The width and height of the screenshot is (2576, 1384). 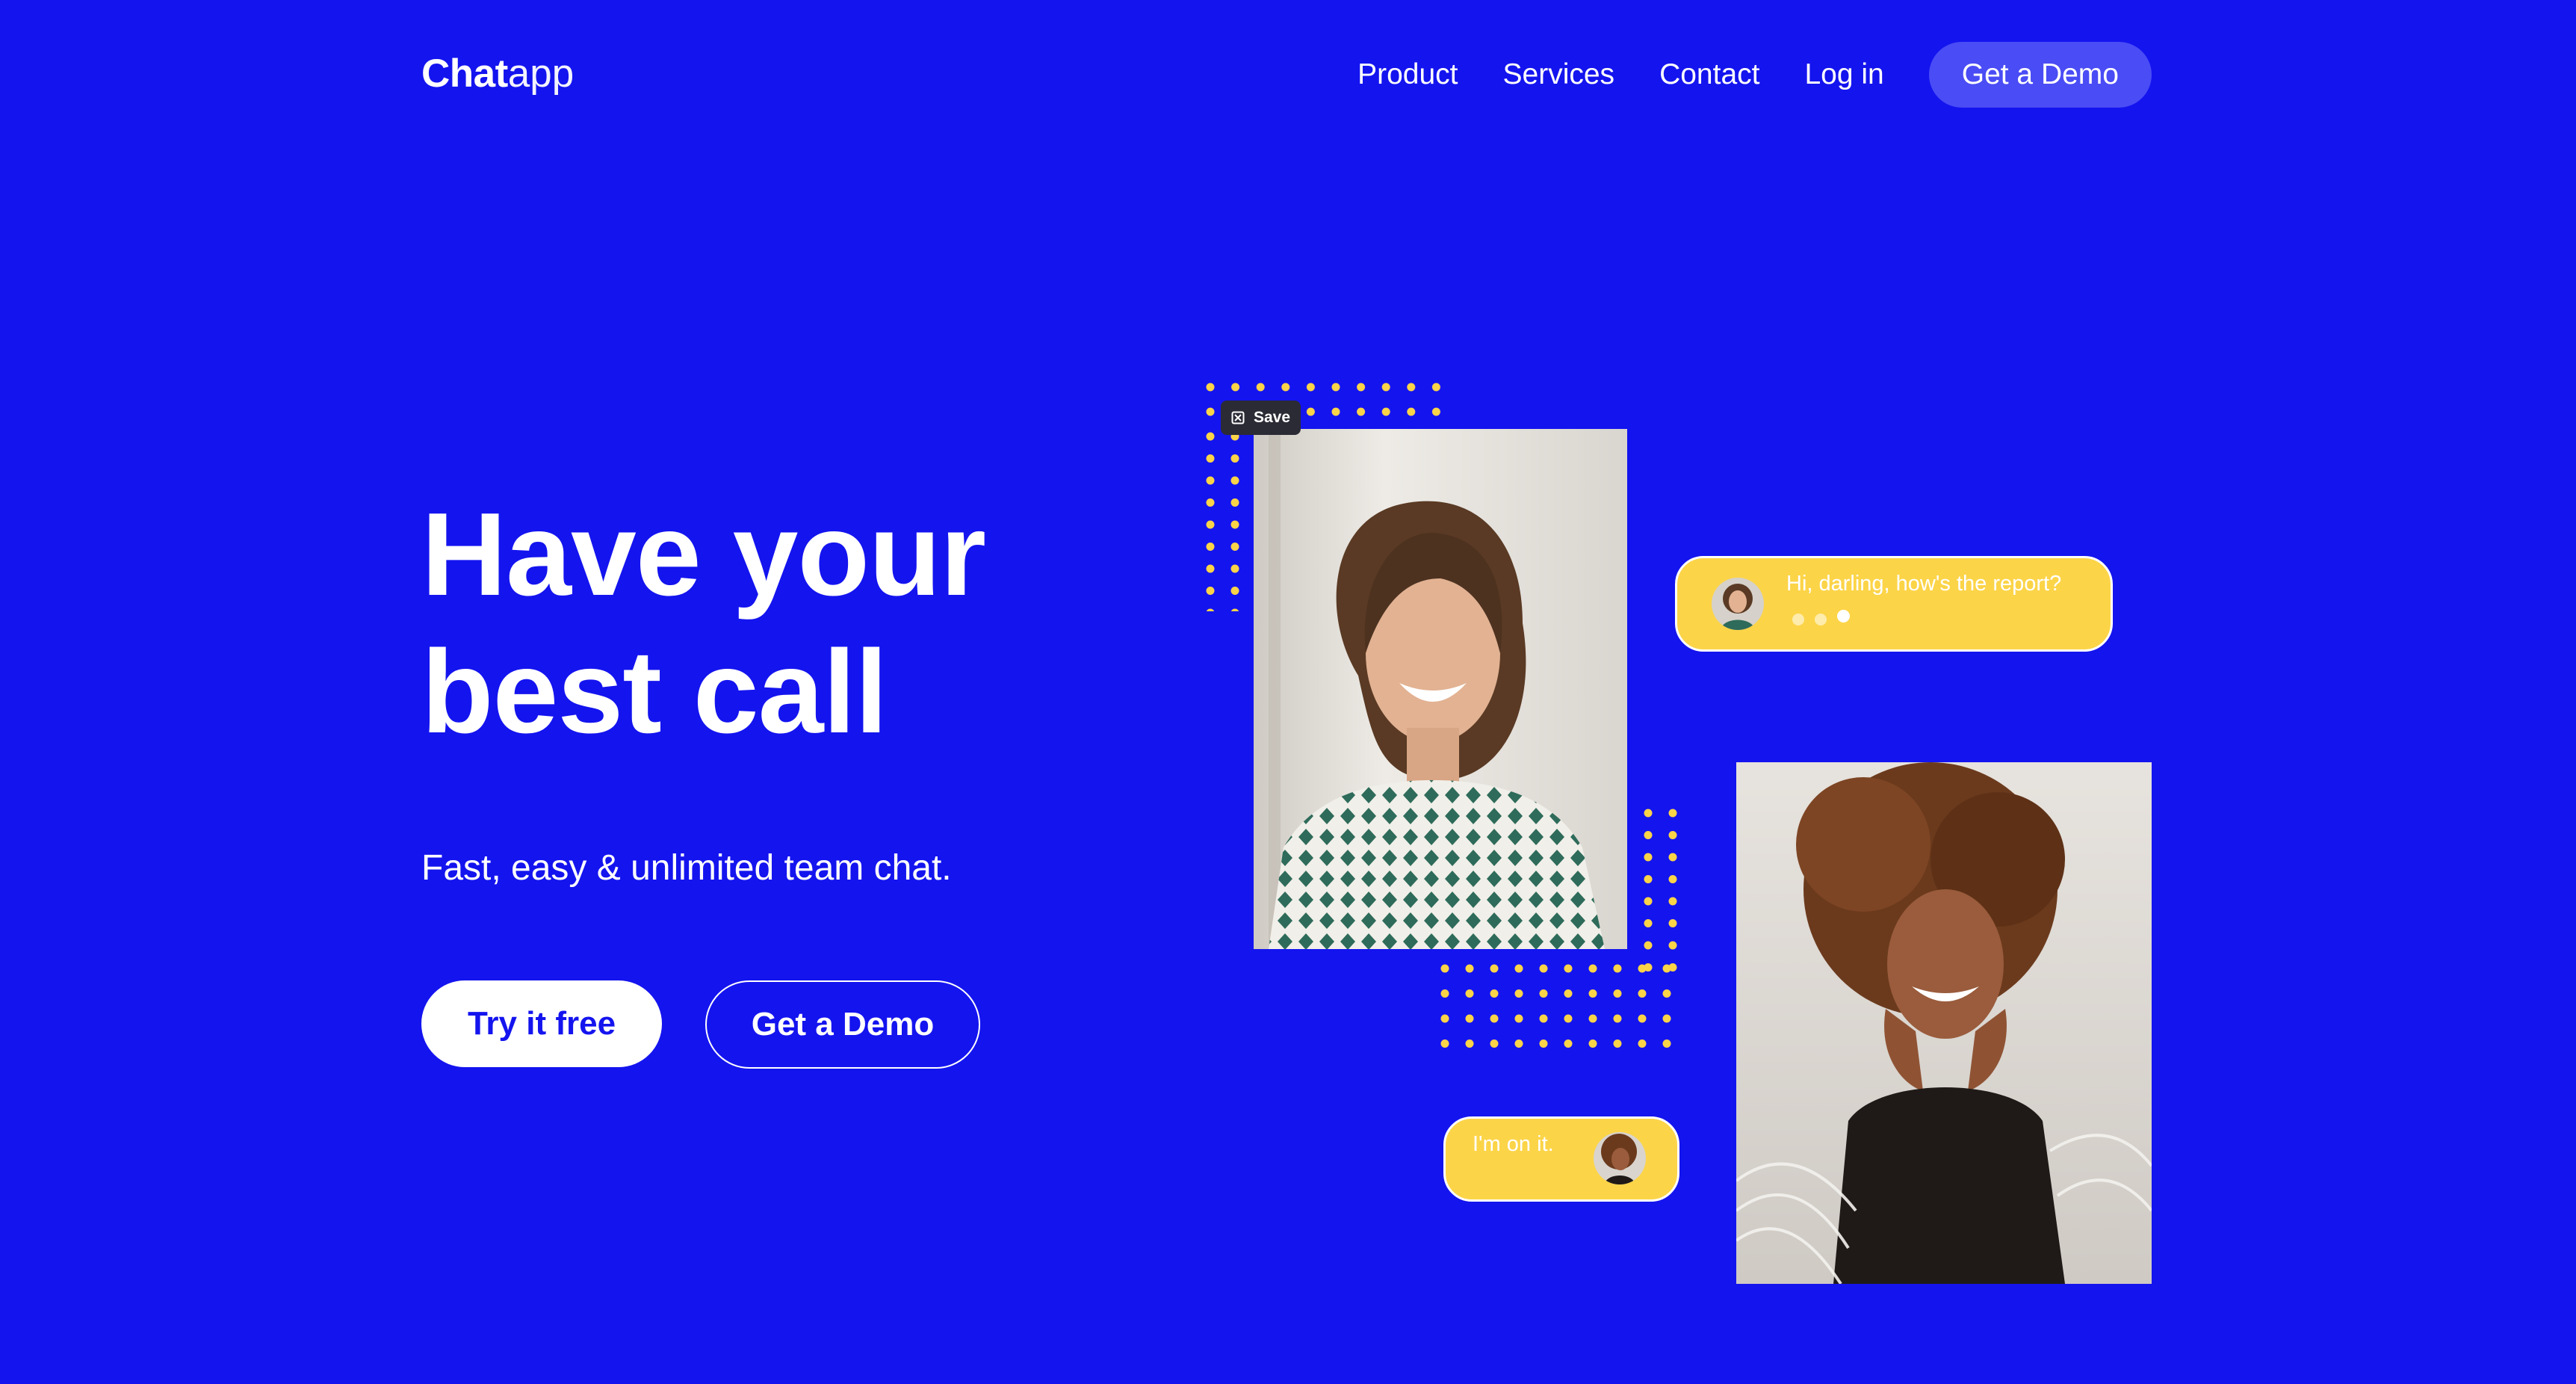 I want to click on save-badge: Save, so click(x=1261, y=418).